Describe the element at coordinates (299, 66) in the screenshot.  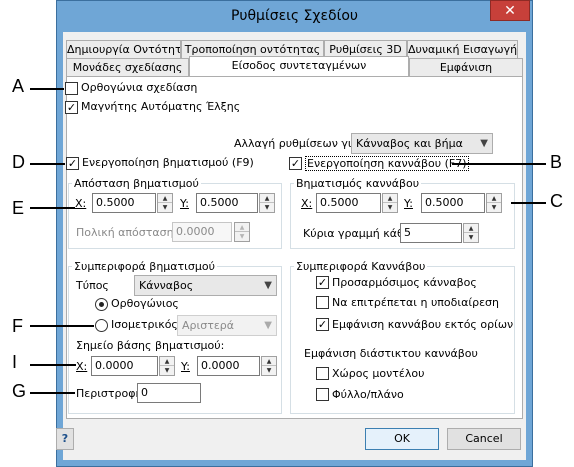
I see `tab-coordinate-input: Είσοδος συντεταγμένων` at that location.